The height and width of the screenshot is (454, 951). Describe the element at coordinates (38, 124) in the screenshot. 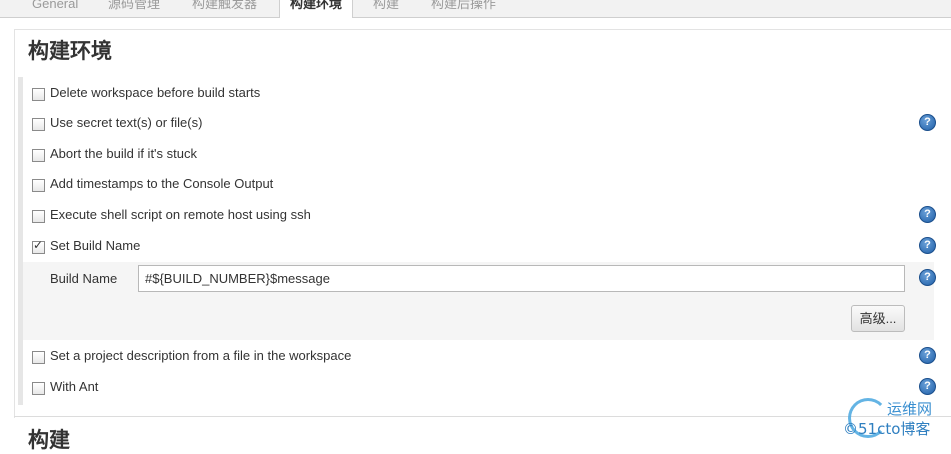

I see `secret-text-checkbox` at that location.